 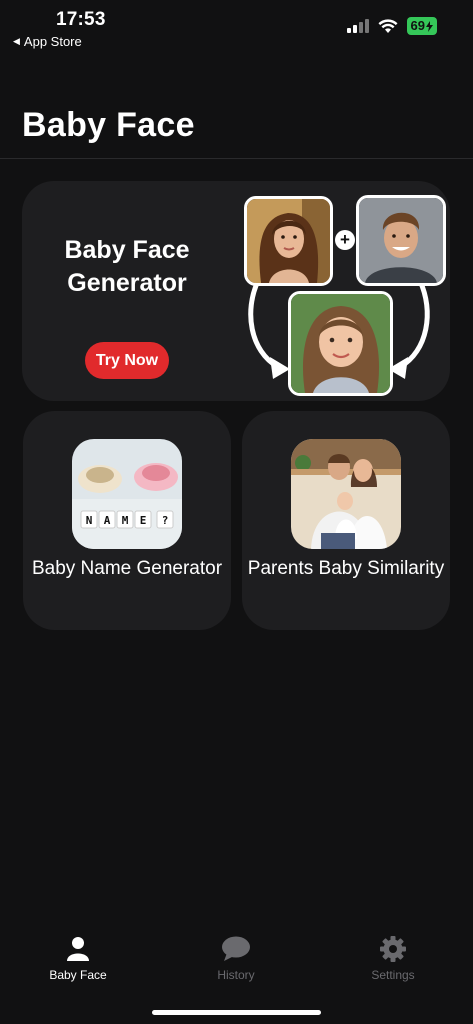 I want to click on family-photo-thumbnail, so click(x=346, y=494).